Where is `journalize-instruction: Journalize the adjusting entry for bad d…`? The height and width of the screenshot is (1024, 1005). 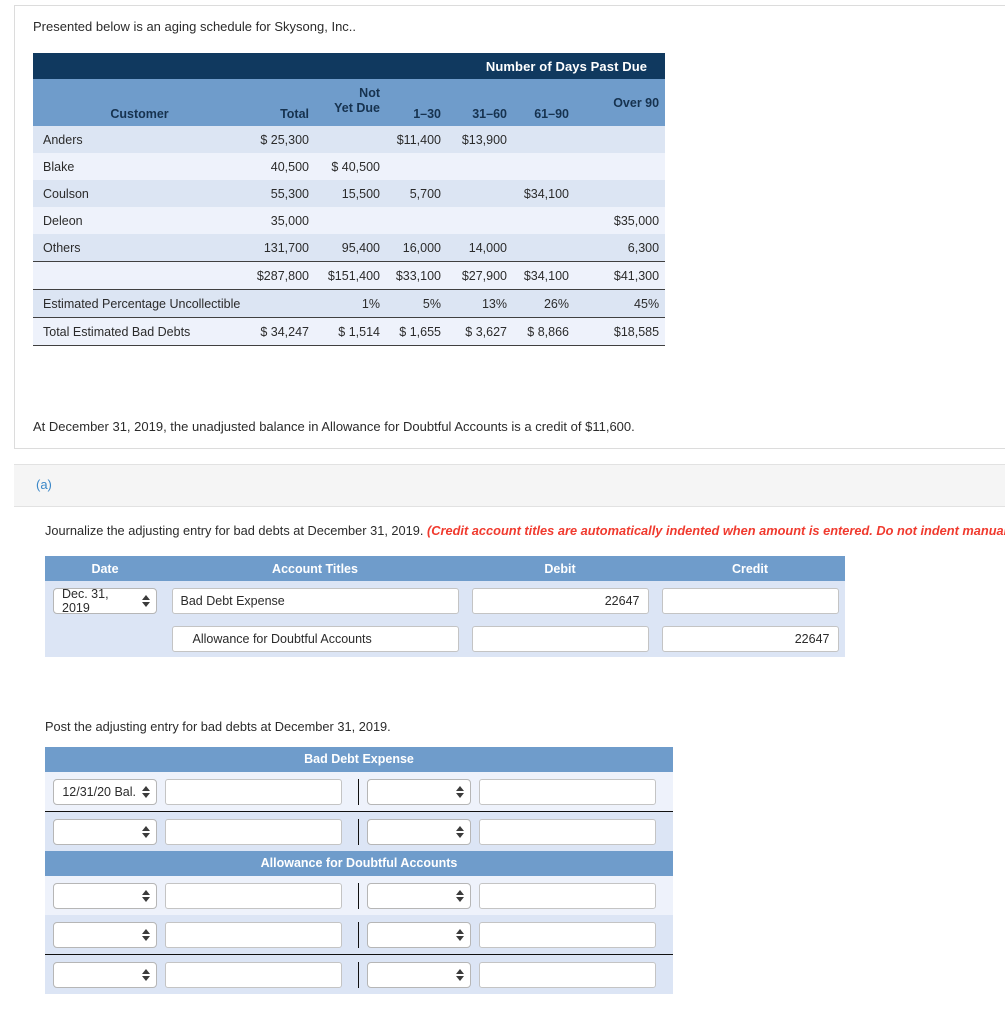
journalize-instruction: Journalize the adjusting entry for bad d… is located at coordinates (525, 530).